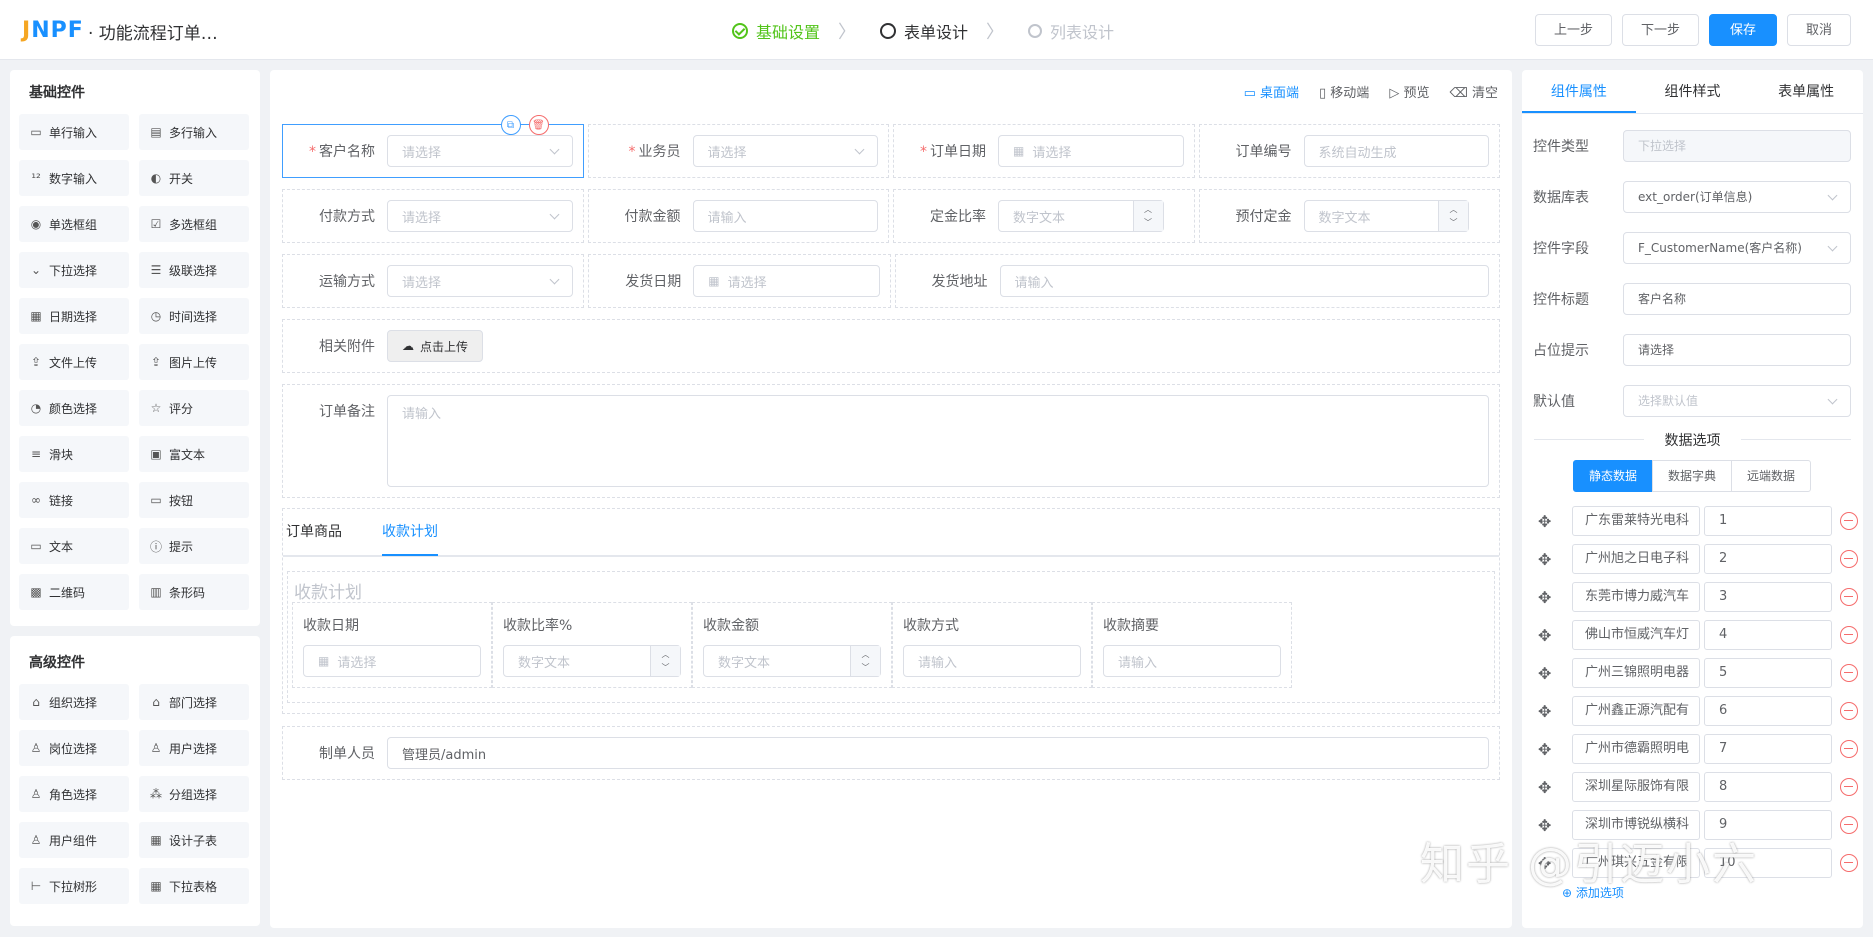 This screenshot has height=937, width=1873. I want to click on form-field: 付款方式 请选择, so click(433, 216).